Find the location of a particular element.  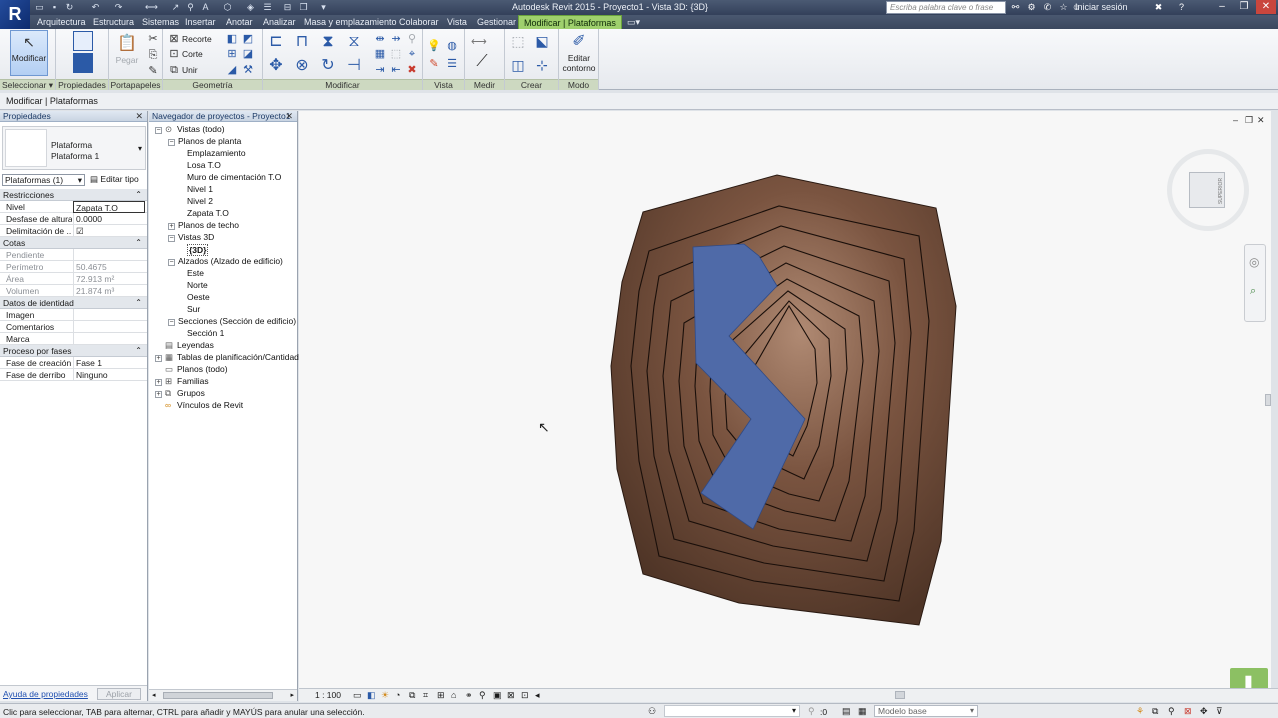

shadows-icon: ◔ is located at coordinates (397, 695).